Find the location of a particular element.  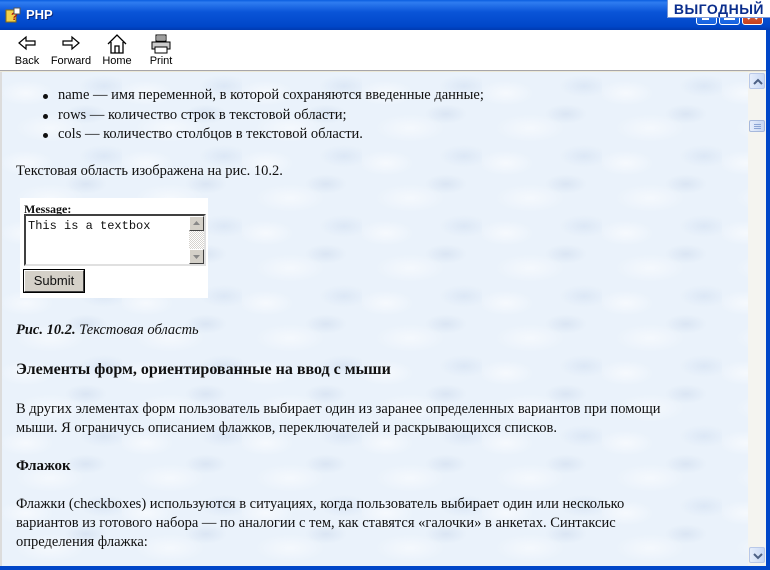

home-button: Home is located at coordinates (117, 50).